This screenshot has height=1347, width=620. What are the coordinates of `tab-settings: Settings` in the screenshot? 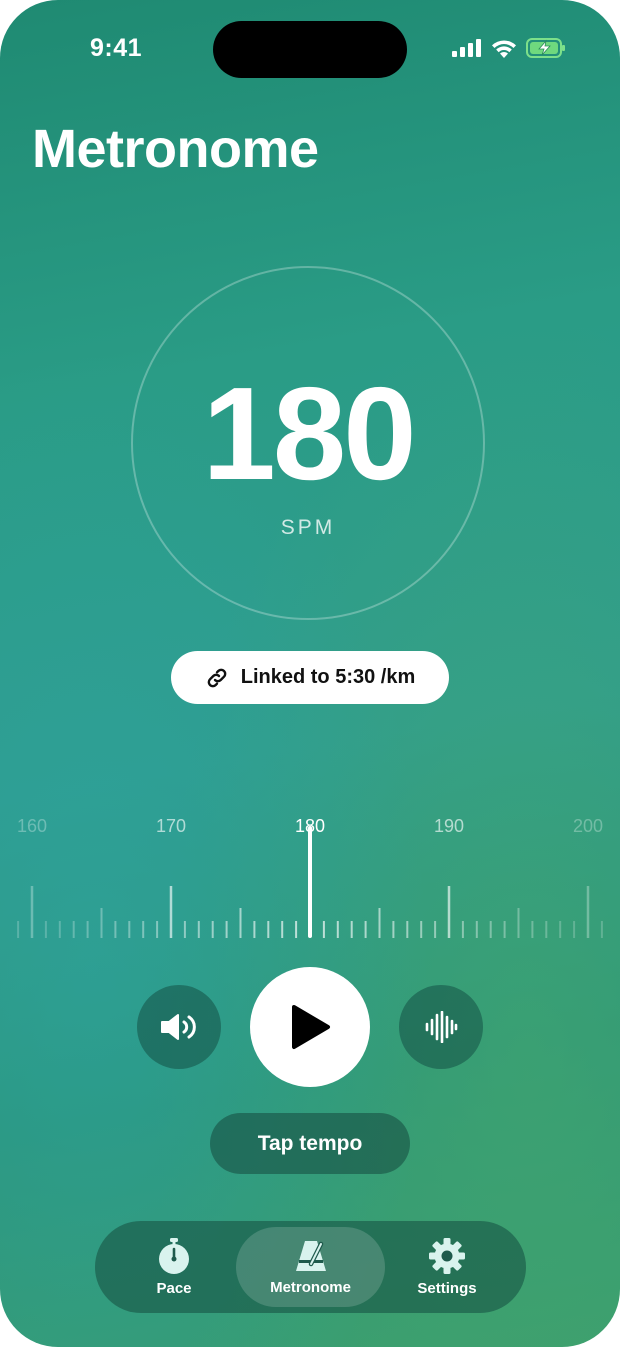 It's located at (447, 1267).